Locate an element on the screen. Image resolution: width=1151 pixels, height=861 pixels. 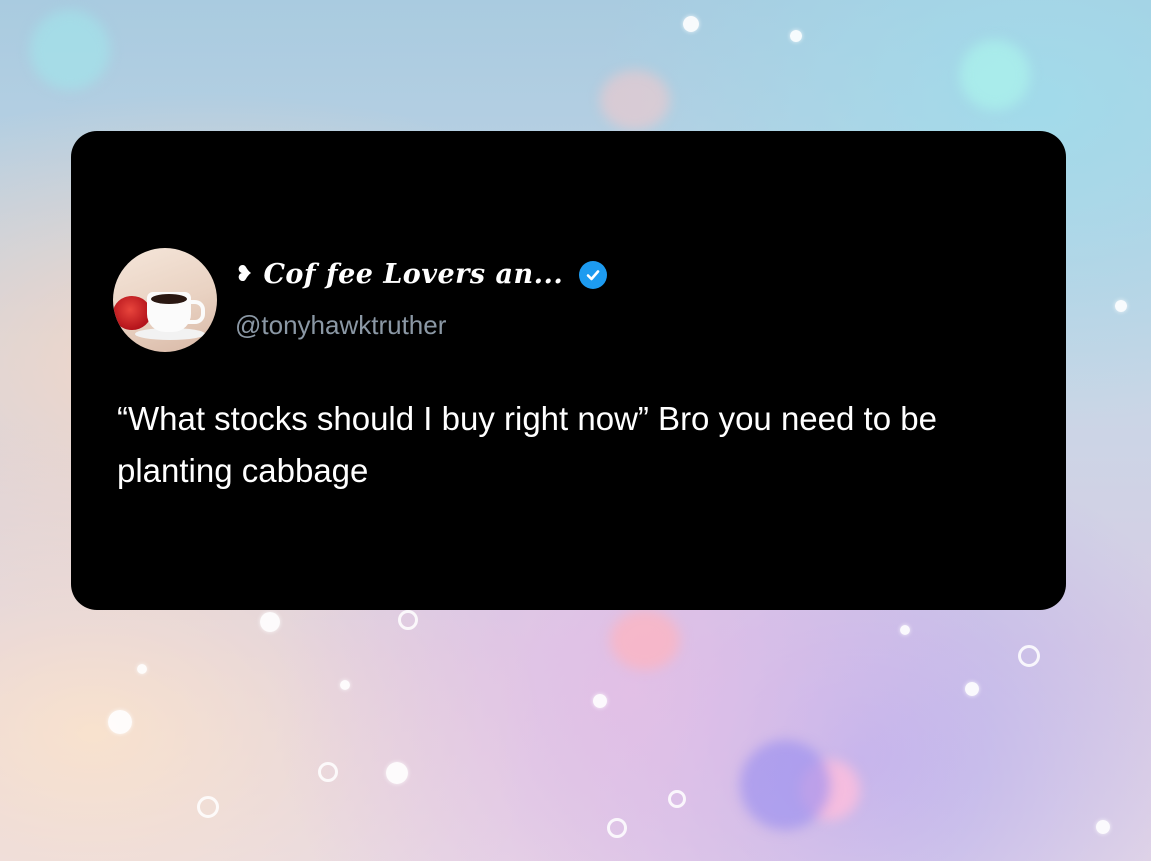
author-handle: @tonyhawktruther is located at coordinates (340, 325).